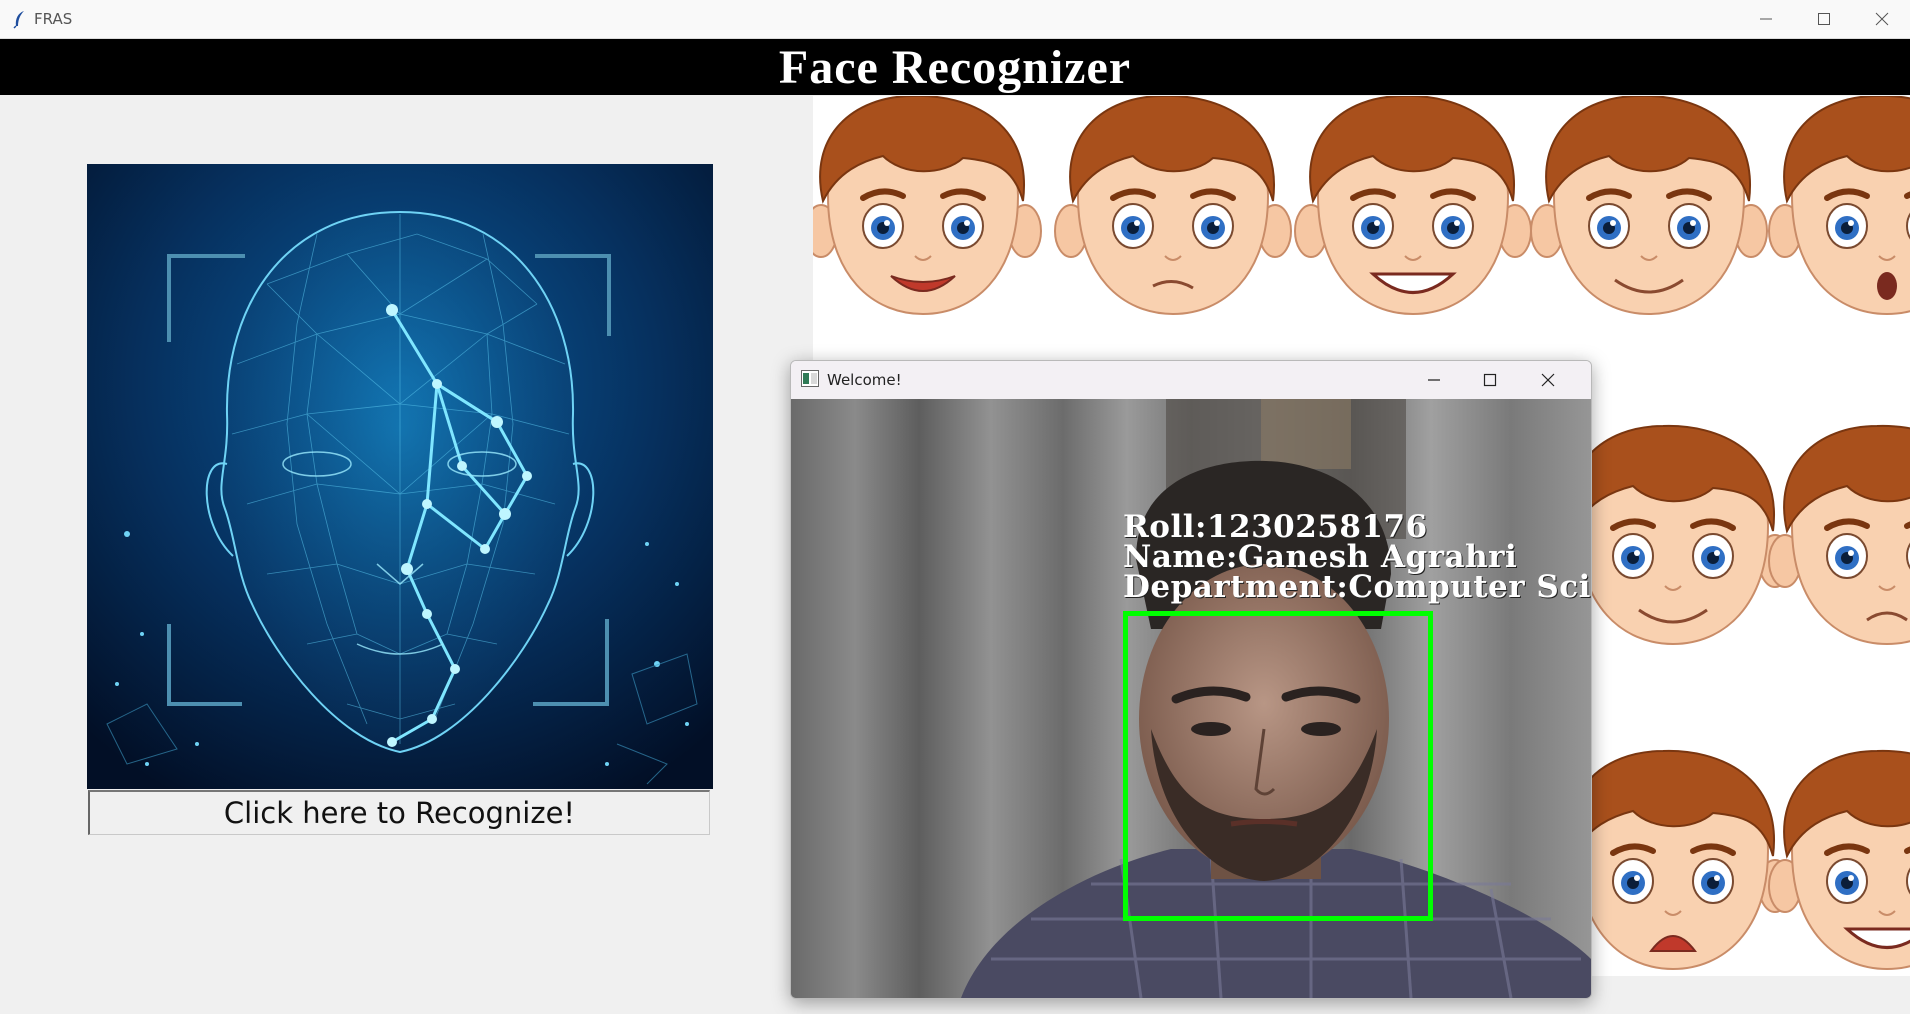  Describe the element at coordinates (864, 380) in the screenshot. I see `welcome-title: Welcome!` at that location.